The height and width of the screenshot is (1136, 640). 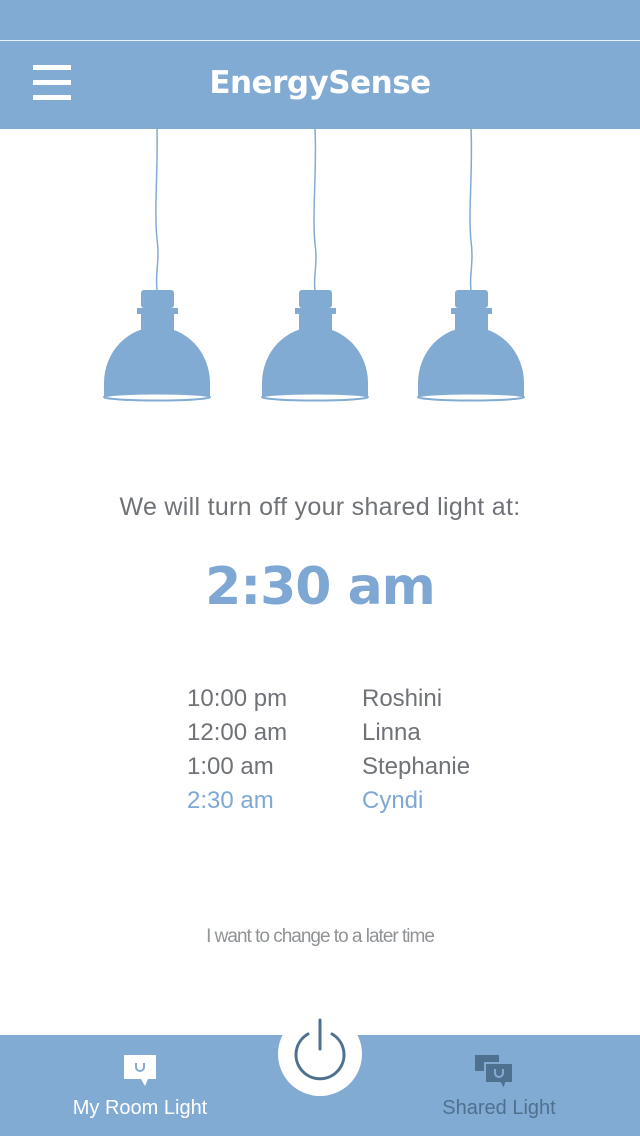 What do you see at coordinates (391, 732) in the screenshot?
I see `schedule-person: Linna` at bounding box center [391, 732].